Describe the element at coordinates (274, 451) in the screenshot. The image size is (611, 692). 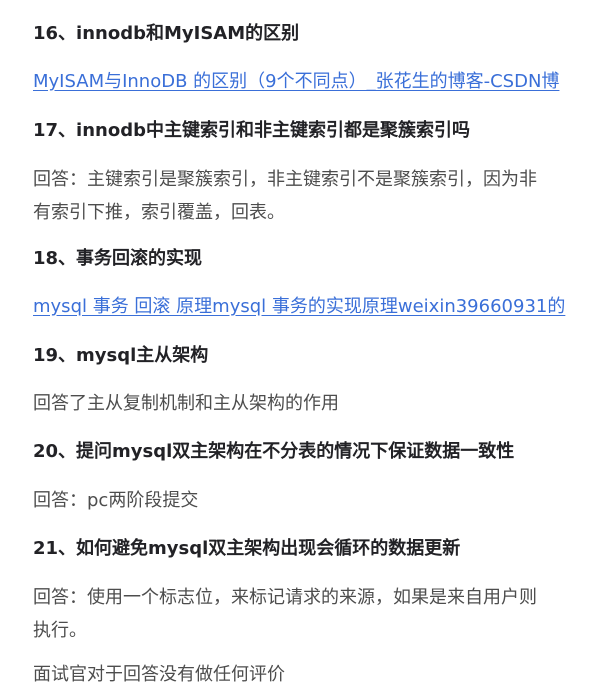
I see `section-20-heading: 20、提问mysql双主架构在不分表的情况下保证数据一致性` at that location.